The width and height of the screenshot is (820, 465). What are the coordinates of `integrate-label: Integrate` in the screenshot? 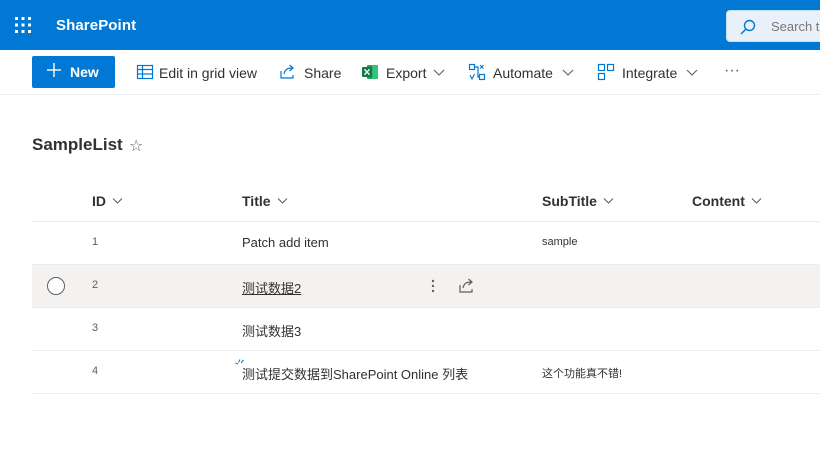 It's located at (650, 73).